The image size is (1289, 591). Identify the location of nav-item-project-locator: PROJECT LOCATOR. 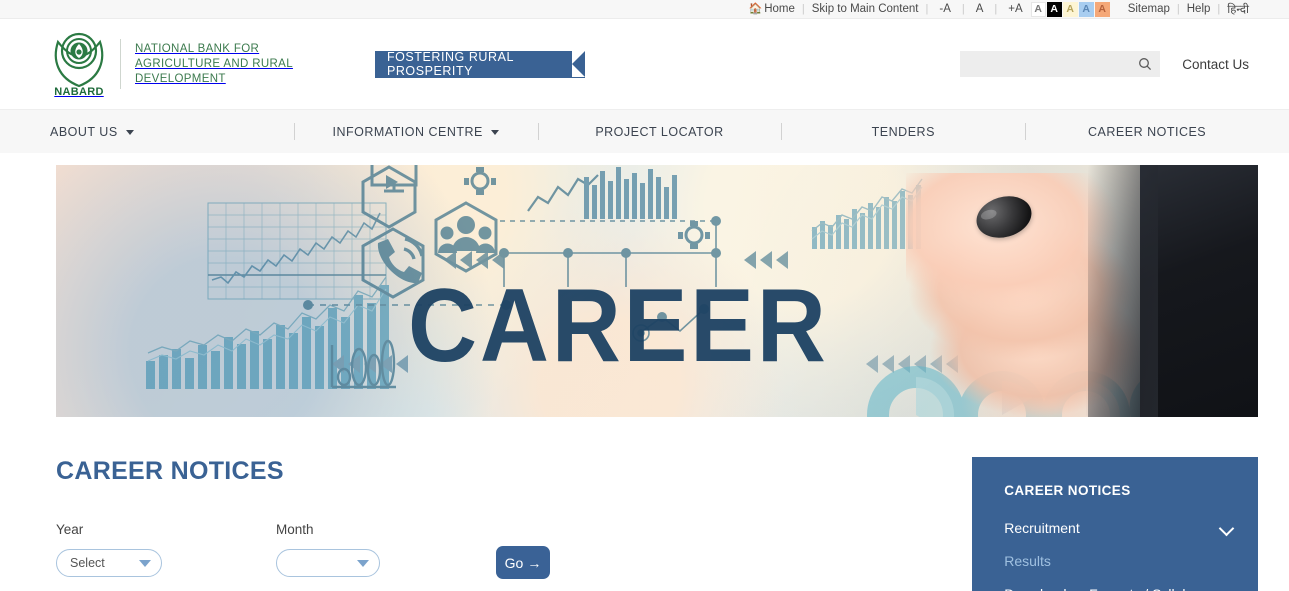
(659, 131).